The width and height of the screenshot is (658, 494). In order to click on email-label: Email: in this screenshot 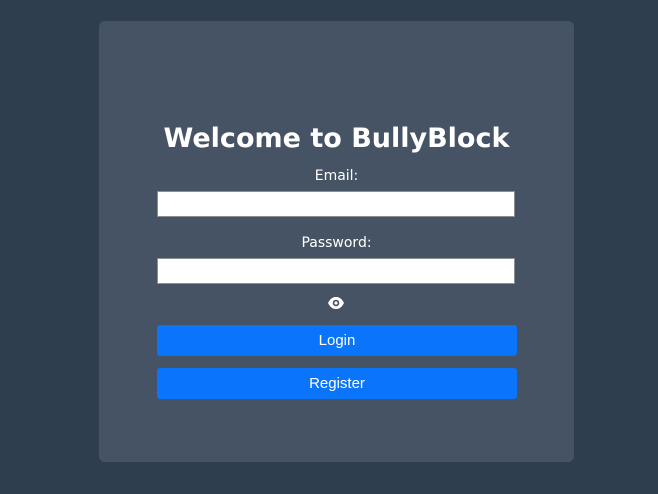, I will do `click(336, 176)`.